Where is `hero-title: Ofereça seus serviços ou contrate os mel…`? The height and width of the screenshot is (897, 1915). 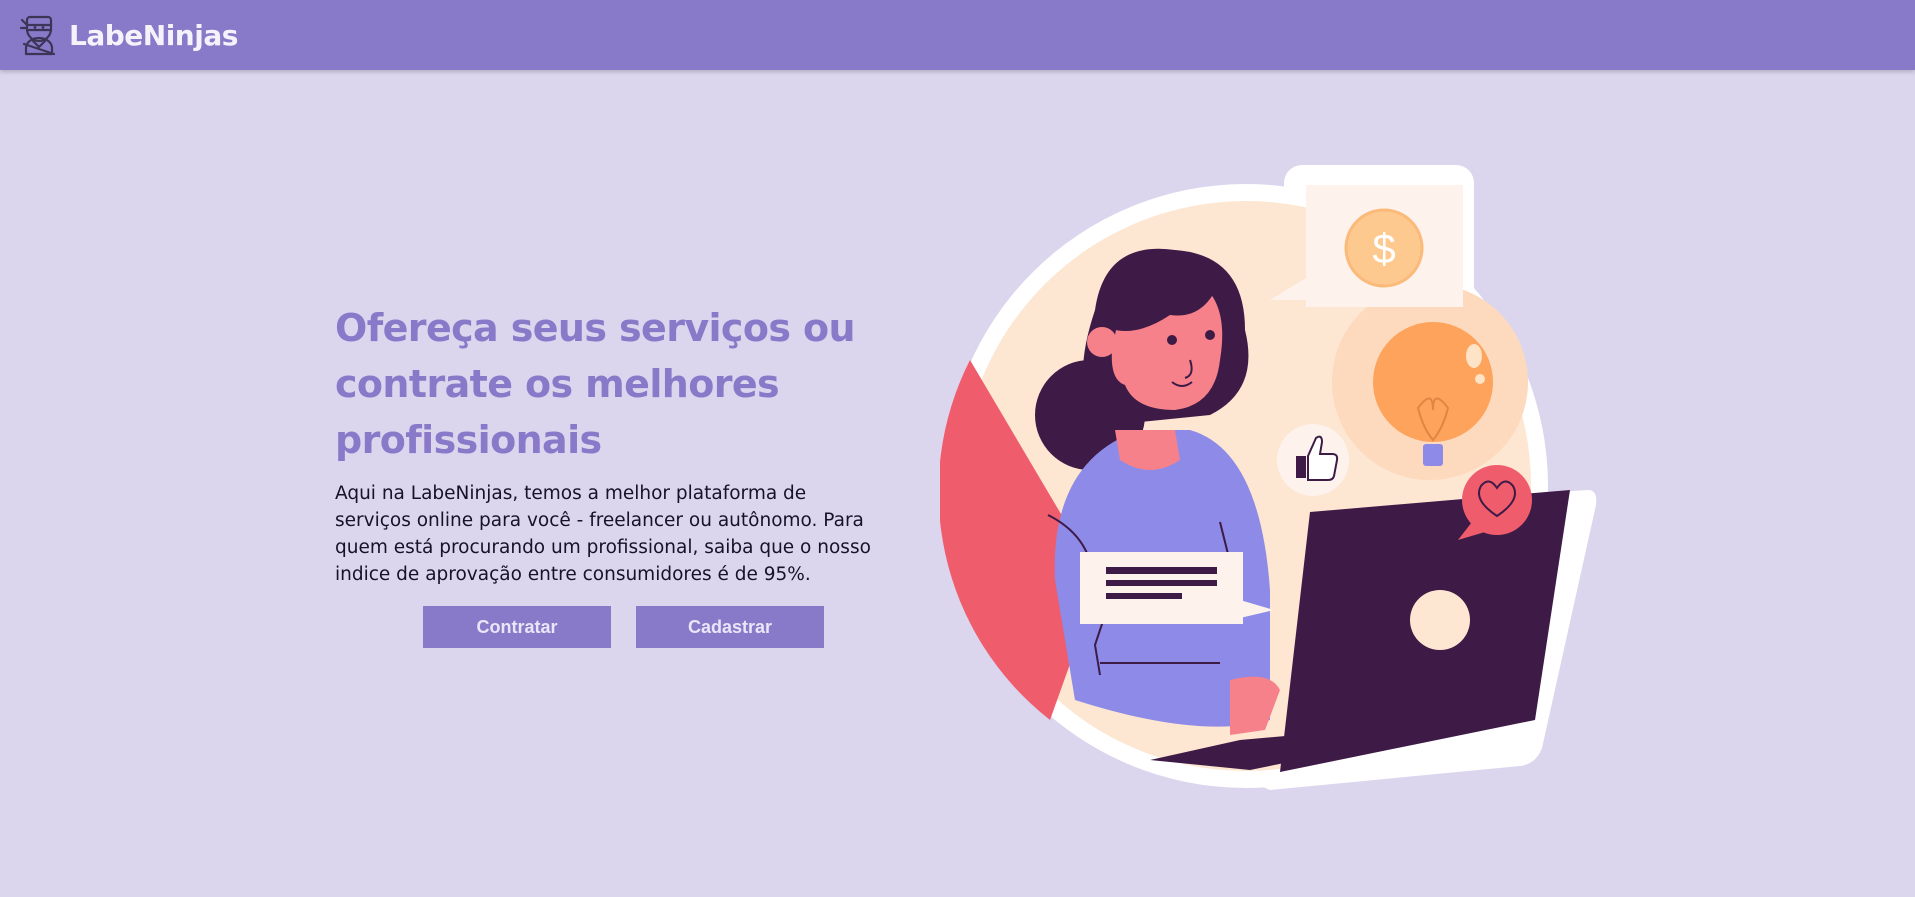
hero-title: Ofereça seus serviços ou contrate os mel… is located at coordinates (595, 384).